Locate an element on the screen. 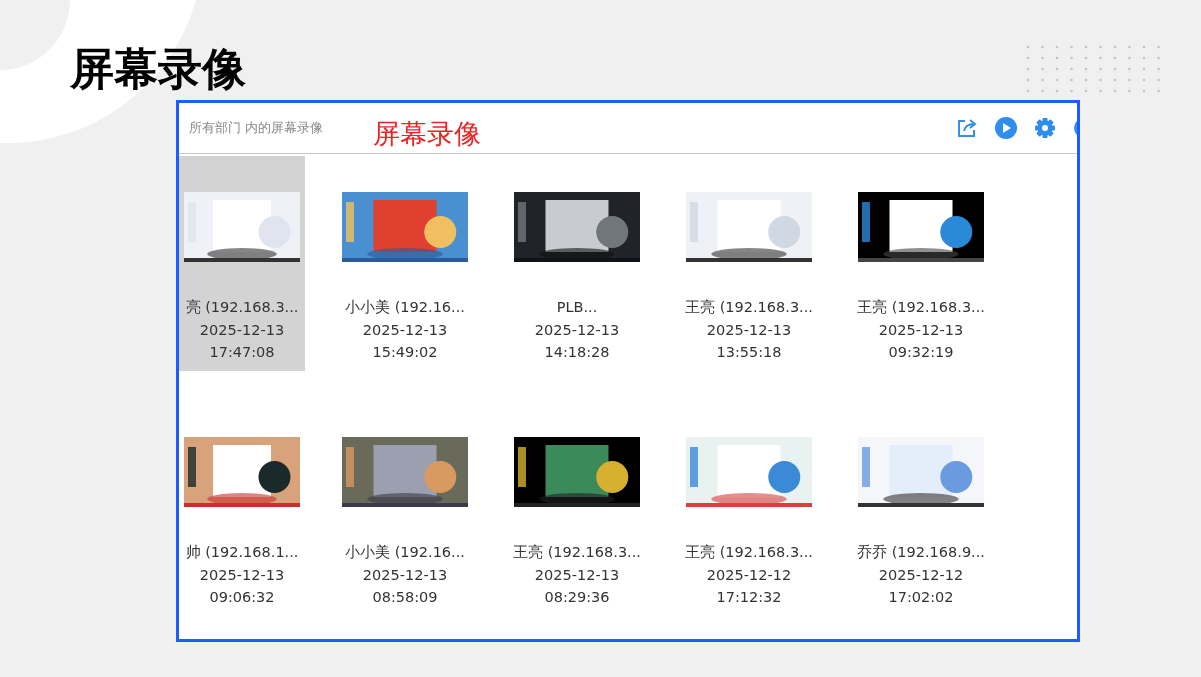  recording-tile: 王亮 (192.168.3... 2025-12-12 17:12:32 is located at coordinates (749, 508).